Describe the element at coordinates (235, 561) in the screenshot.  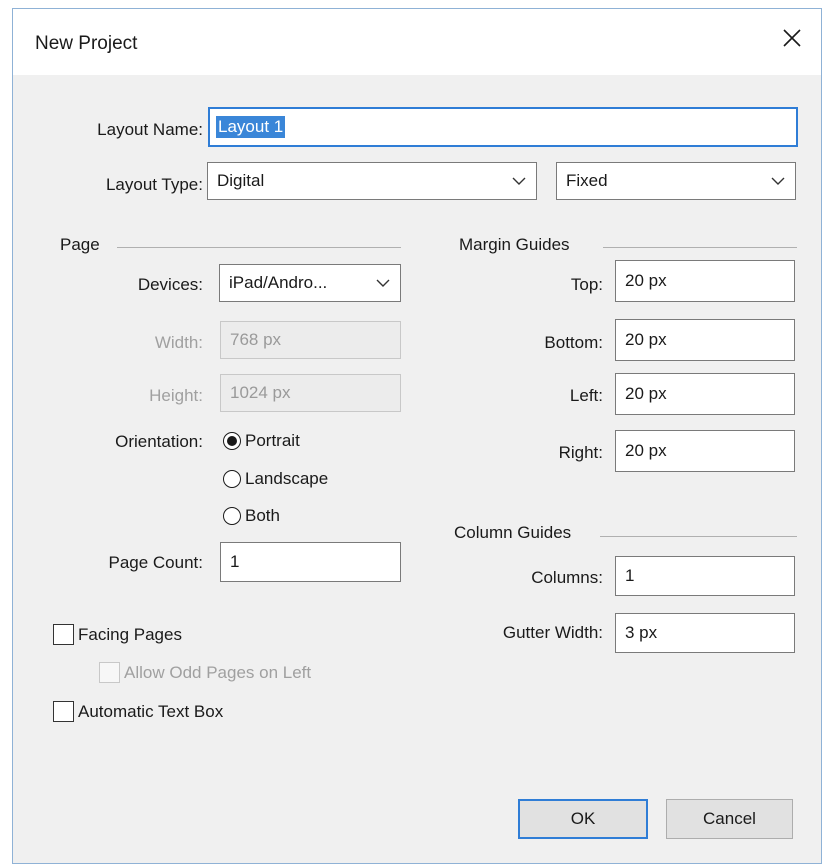
I see `page-count-value: 1` at that location.